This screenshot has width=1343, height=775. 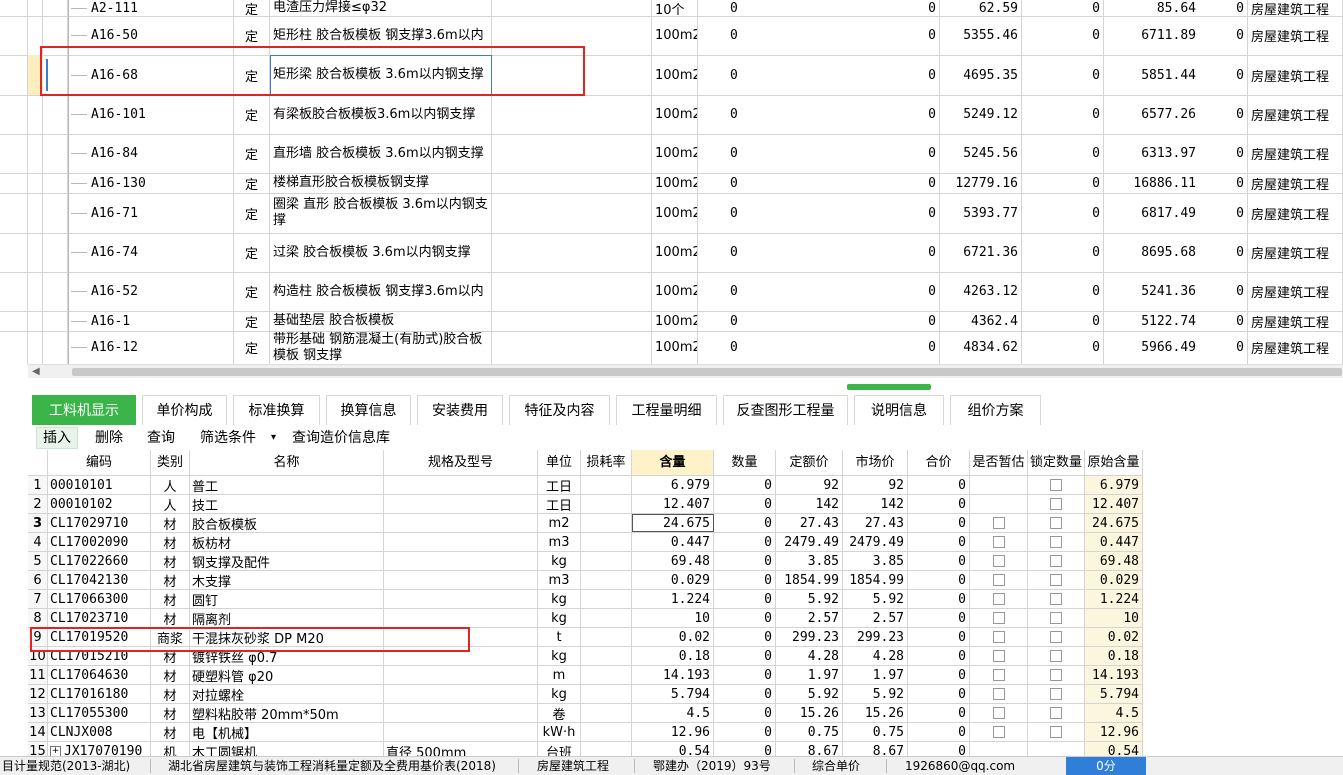 What do you see at coordinates (809, 749) in the screenshot?
I see `material-quota-cell: 8.67` at bounding box center [809, 749].